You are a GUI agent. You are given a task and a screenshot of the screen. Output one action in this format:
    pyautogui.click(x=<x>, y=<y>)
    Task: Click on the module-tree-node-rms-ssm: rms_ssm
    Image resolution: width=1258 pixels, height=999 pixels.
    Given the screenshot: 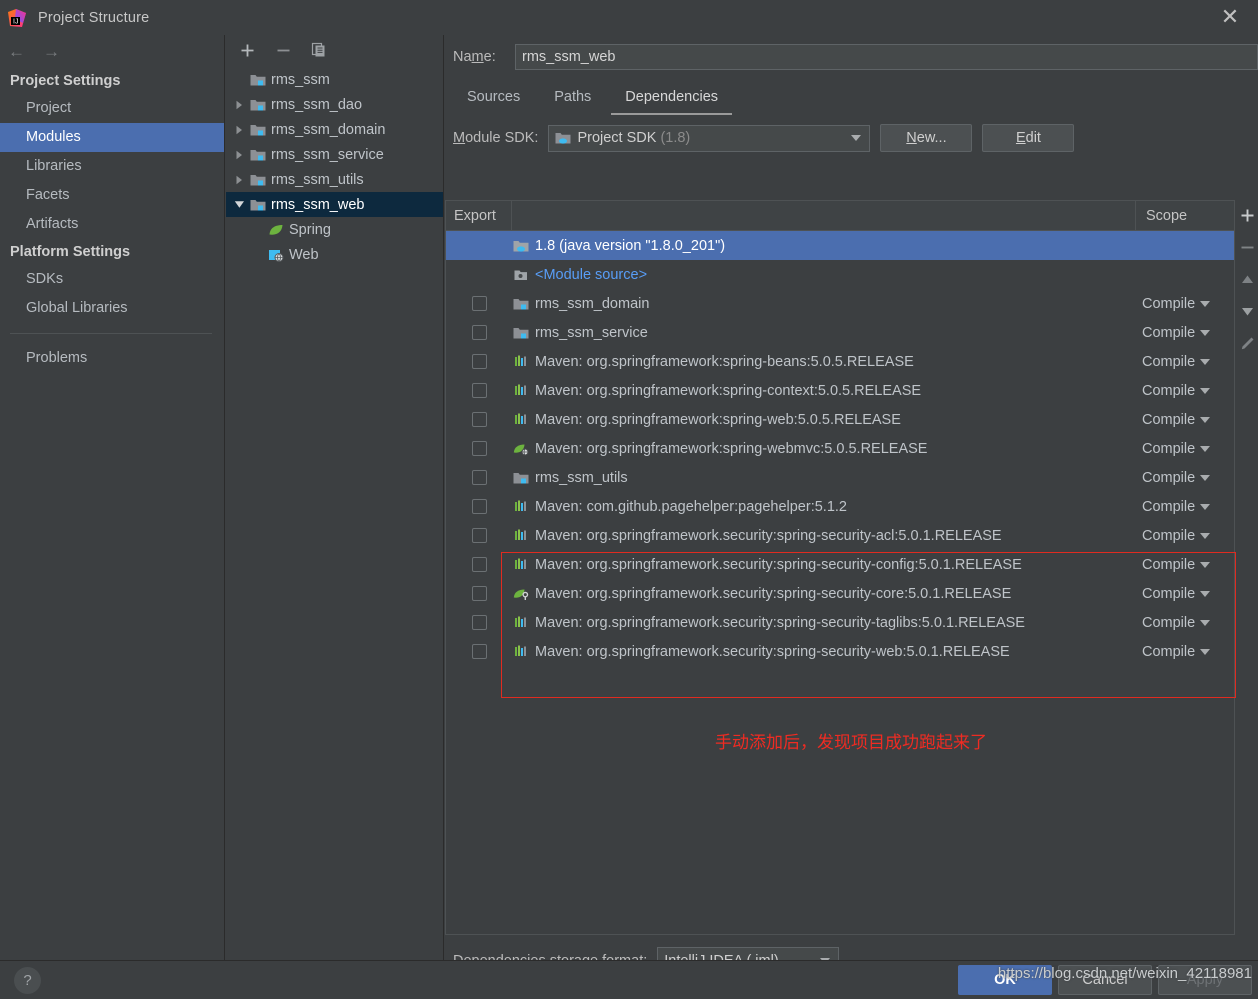 What is the action you would take?
    pyautogui.click(x=334, y=79)
    